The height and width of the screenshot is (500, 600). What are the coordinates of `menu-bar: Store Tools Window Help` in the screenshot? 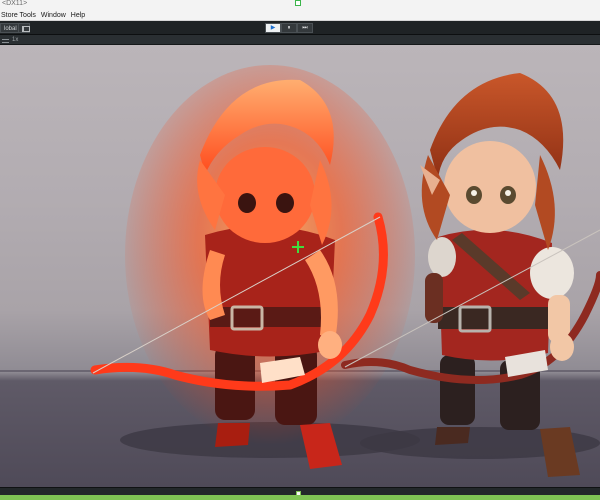 It's located at (44, 15).